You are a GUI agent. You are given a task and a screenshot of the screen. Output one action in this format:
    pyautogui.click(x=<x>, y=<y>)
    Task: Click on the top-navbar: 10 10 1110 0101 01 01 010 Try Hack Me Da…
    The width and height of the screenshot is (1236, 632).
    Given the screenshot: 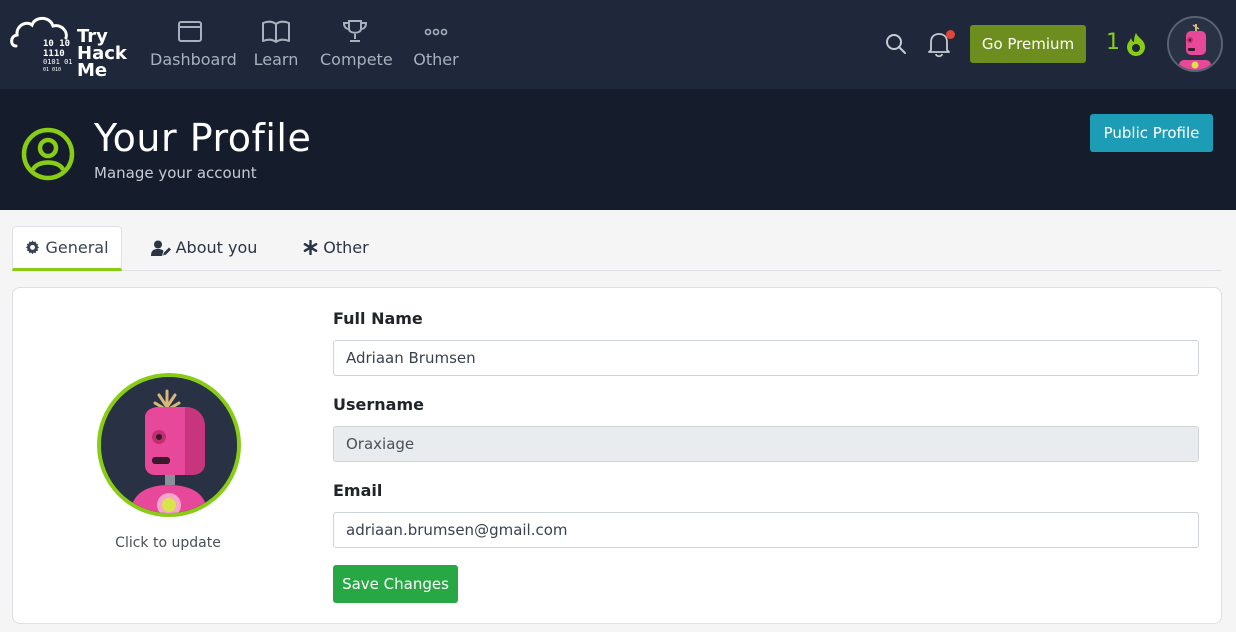 What is the action you would take?
    pyautogui.click(x=618, y=44)
    